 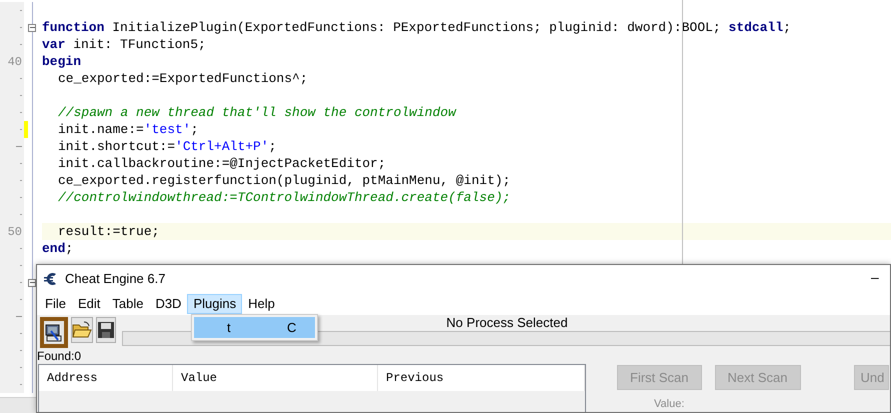 I want to click on column-header: Address, so click(x=106, y=378).